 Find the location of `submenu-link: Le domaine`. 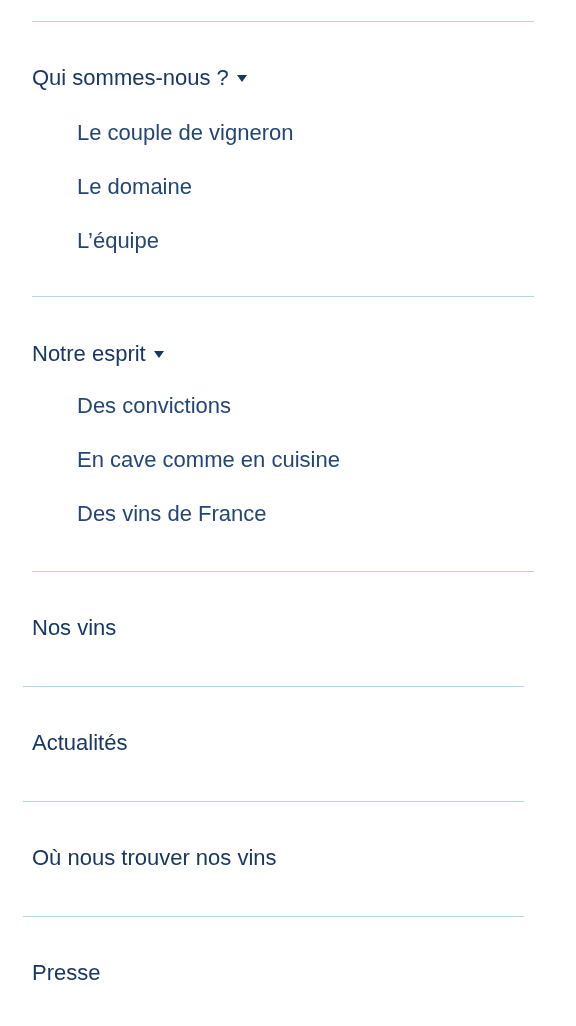

submenu-link: Le domaine is located at coordinates (134, 187).